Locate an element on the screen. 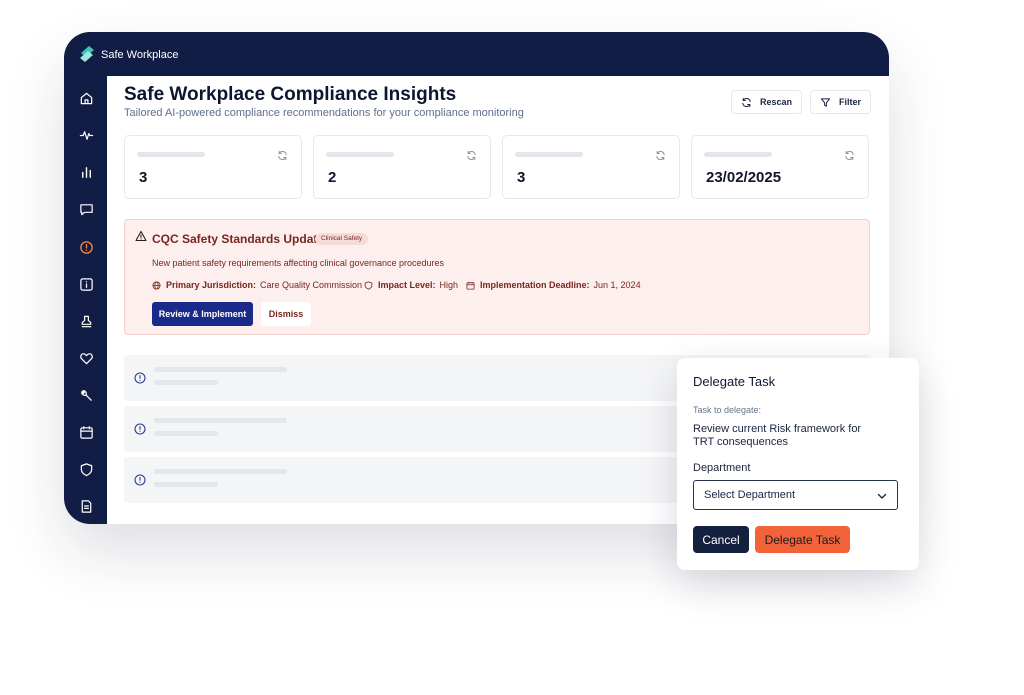  filter-button: Filter is located at coordinates (841, 102).